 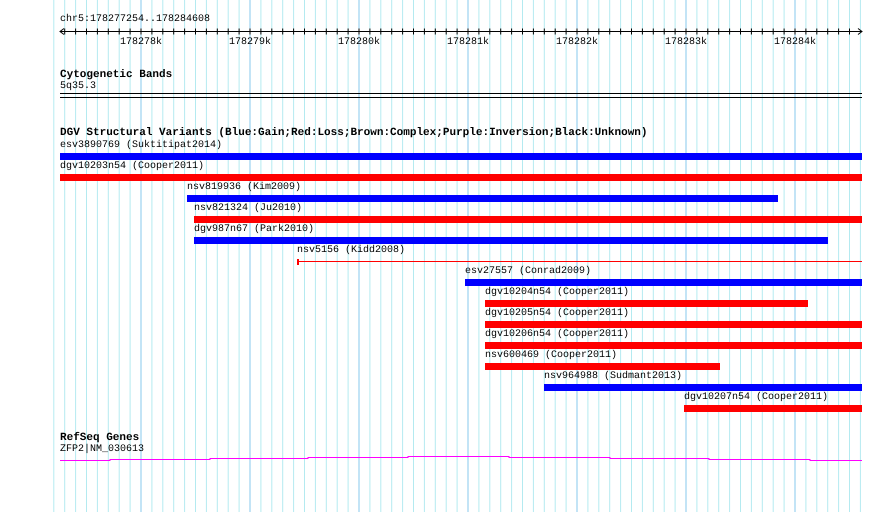 I want to click on feature-label: dgv10204n54 (Cooper2011), so click(x=557, y=292).